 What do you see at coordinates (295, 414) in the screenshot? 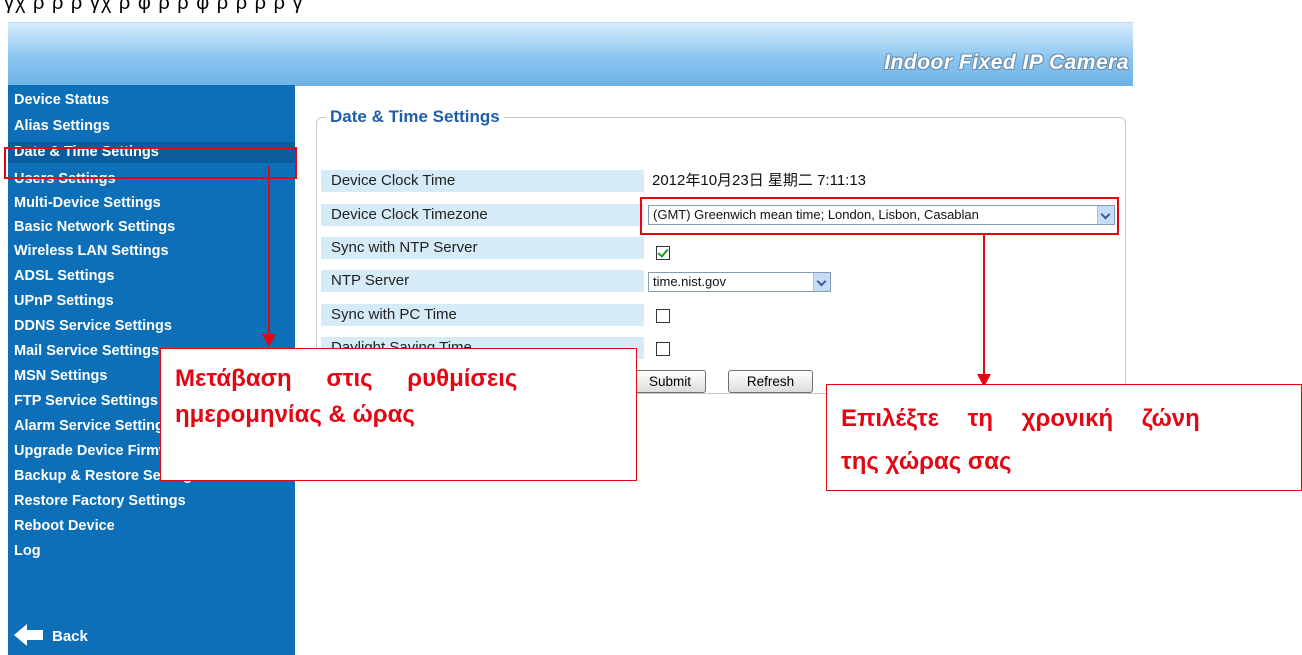
I see `callout-left-line2: ημερομηνίας & ώρας` at bounding box center [295, 414].